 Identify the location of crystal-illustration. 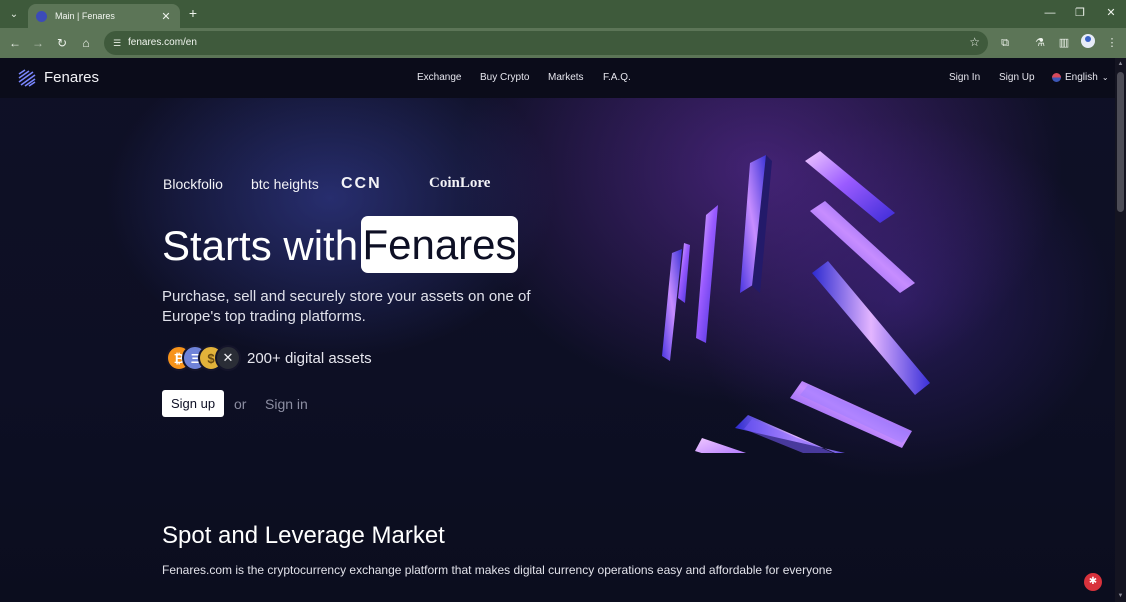
(796, 302).